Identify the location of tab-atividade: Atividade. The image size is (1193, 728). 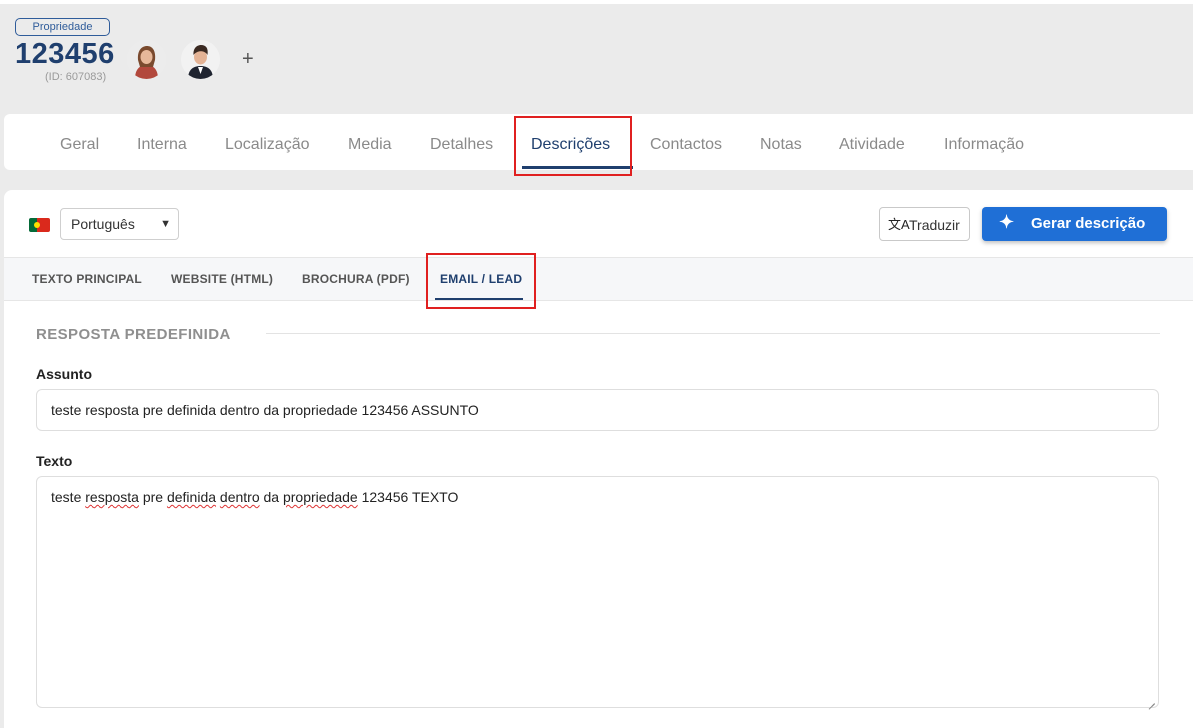
(872, 145).